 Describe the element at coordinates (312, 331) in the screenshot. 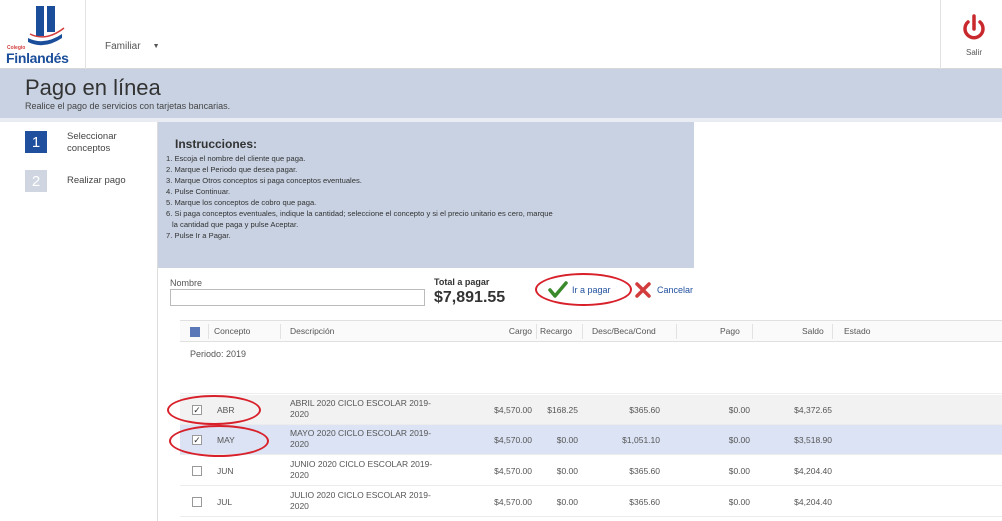

I see `column-header-descripcion: Descripción` at that location.